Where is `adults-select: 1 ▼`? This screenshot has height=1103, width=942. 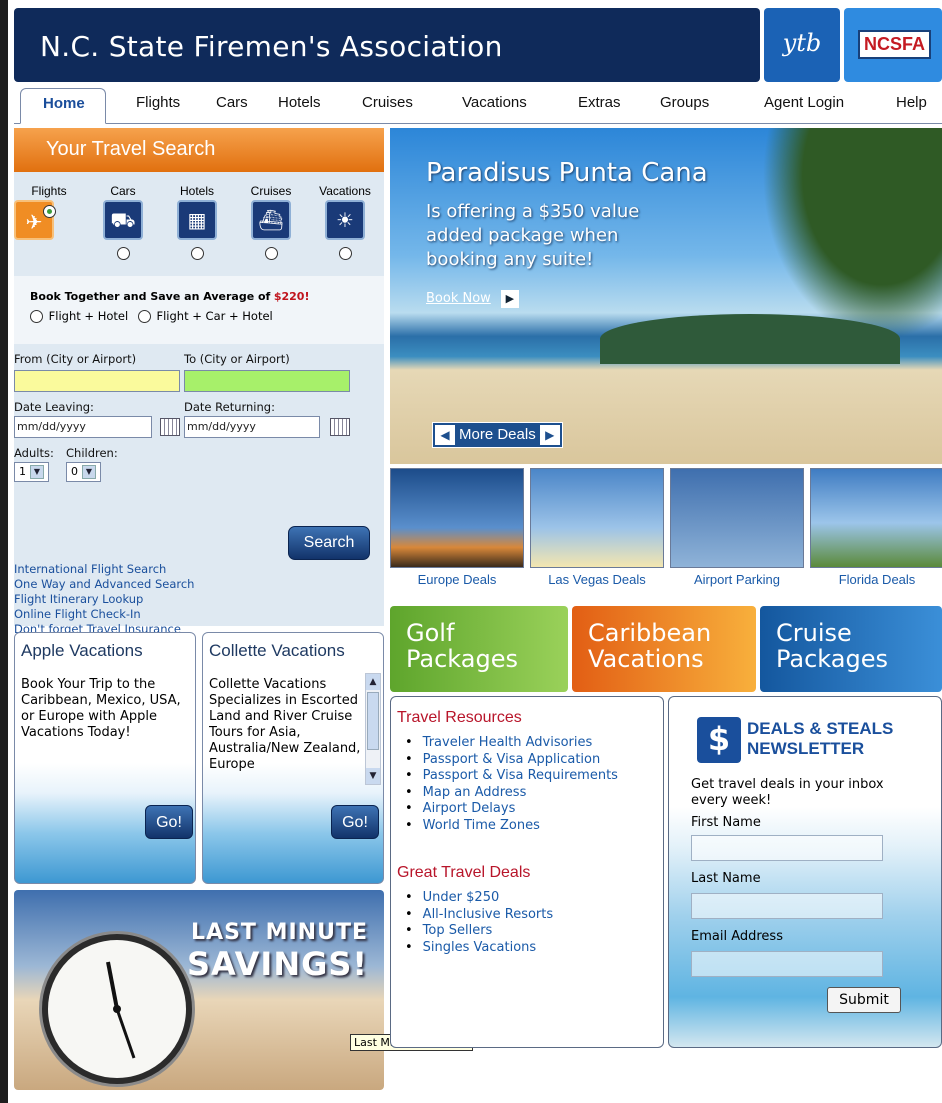 adults-select: 1 ▼ is located at coordinates (31, 472).